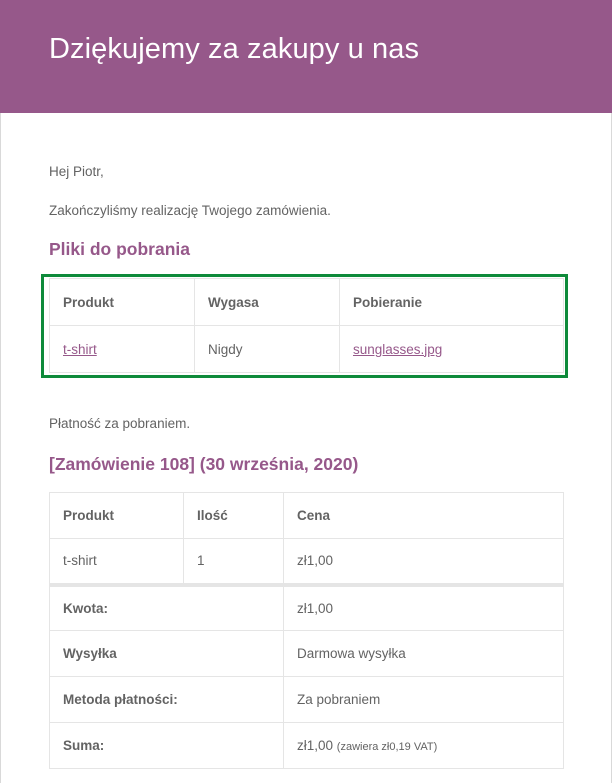  What do you see at coordinates (423, 515) in the screenshot?
I see `column-header-price: Cena` at bounding box center [423, 515].